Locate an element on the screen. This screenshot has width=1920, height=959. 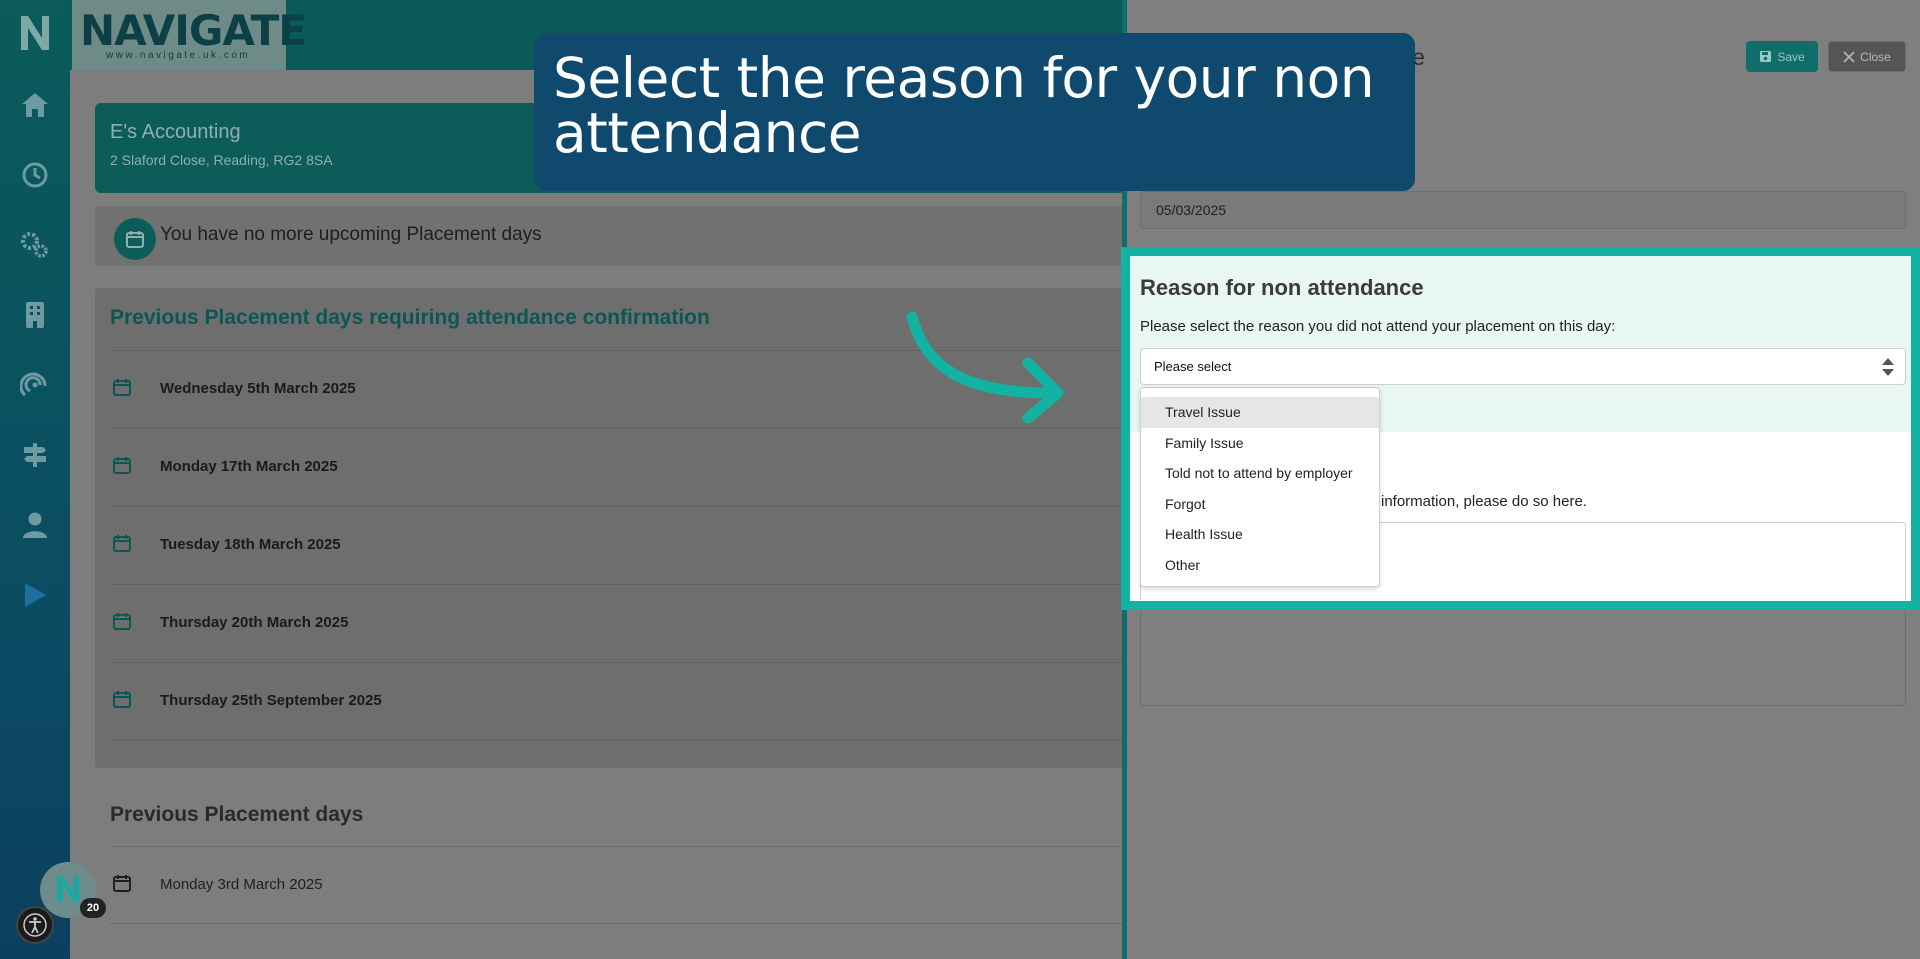
sidebar is located at coordinates (35, 479).